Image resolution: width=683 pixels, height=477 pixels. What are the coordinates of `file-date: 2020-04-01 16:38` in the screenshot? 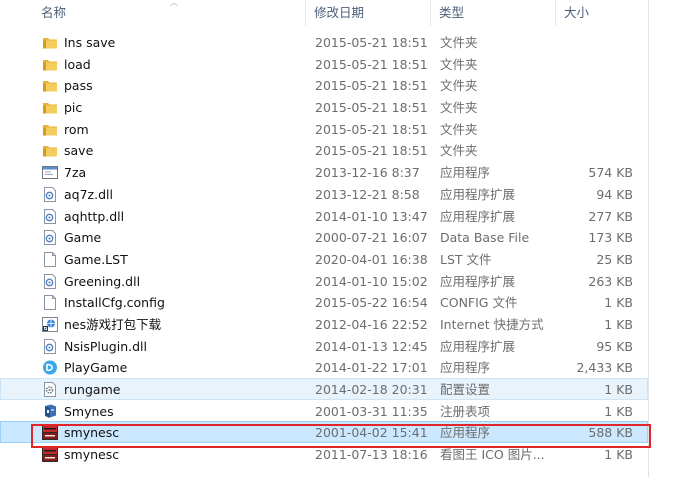 It's located at (371, 259).